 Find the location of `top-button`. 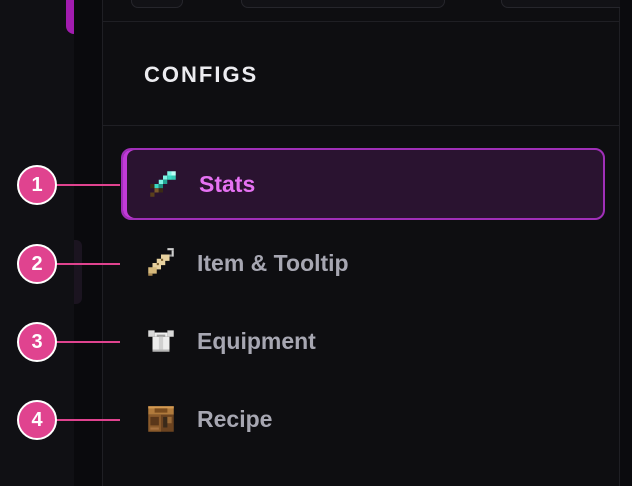

top-button is located at coordinates (157, 4).